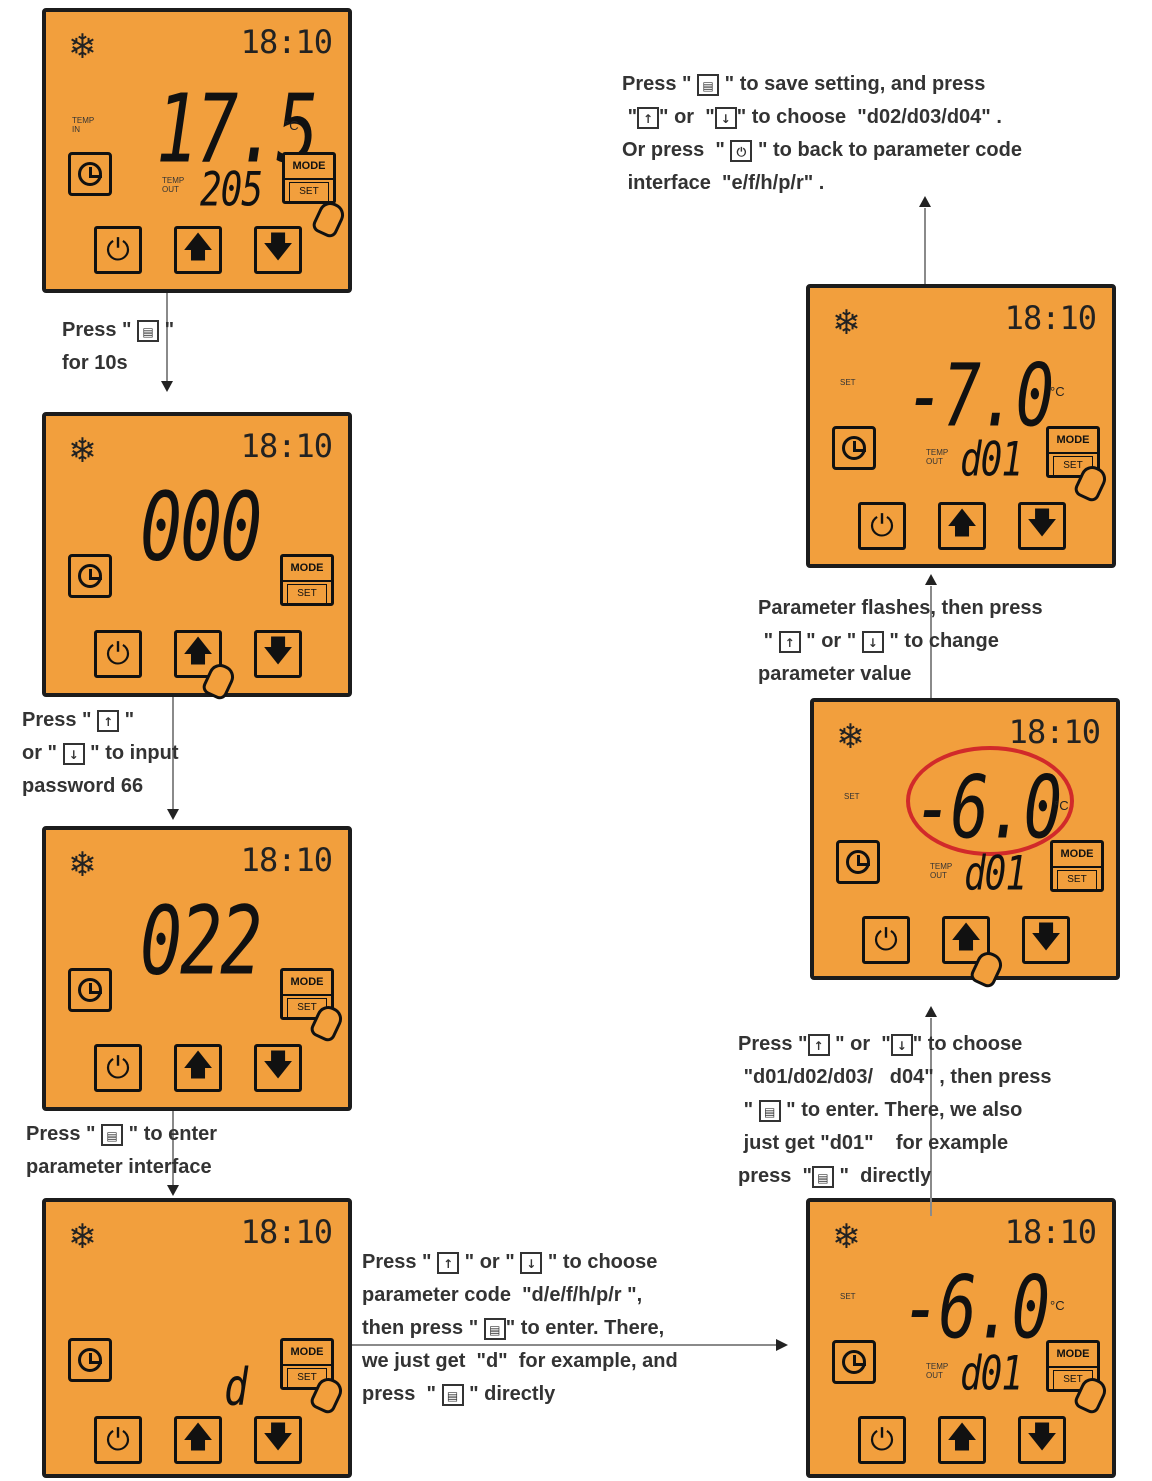 The width and height of the screenshot is (1152, 1481). Describe the element at coordinates (118, 346) in the screenshot. I see `note-step-1: Press " ▤ " for 10s` at that location.